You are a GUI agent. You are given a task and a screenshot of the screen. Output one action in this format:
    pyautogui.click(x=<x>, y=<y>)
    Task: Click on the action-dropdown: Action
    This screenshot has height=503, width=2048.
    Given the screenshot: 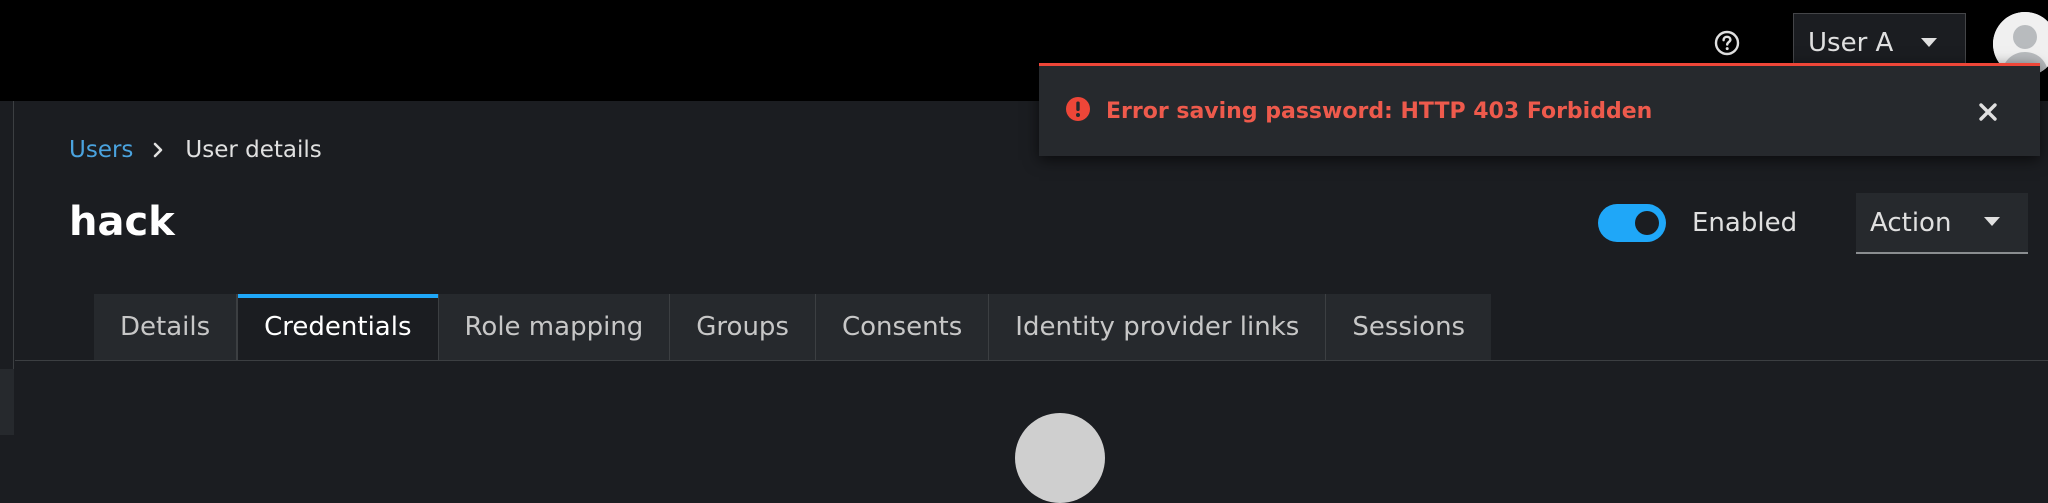 What is the action you would take?
    pyautogui.click(x=1942, y=223)
    